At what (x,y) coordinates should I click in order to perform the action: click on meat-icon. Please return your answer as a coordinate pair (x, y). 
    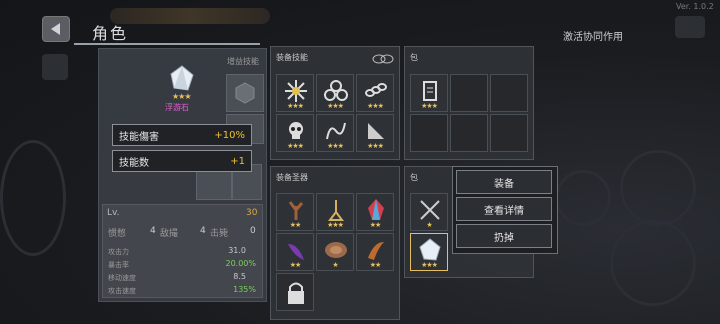
    Looking at the image, I should click on (336, 250).